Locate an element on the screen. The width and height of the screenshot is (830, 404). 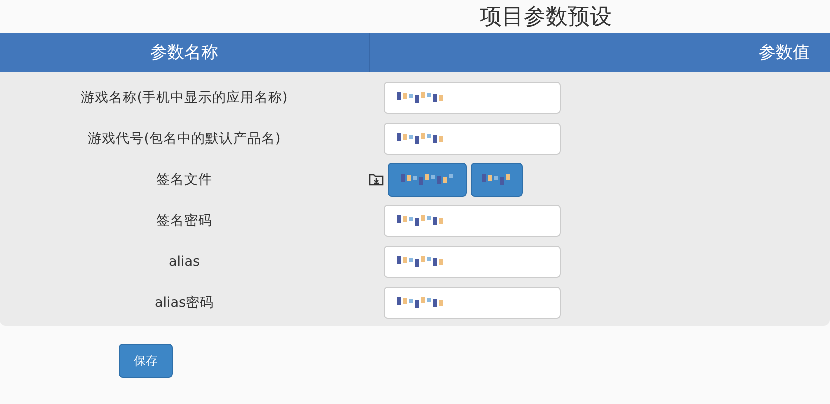
field-label: 签名密码 is located at coordinates (185, 221).